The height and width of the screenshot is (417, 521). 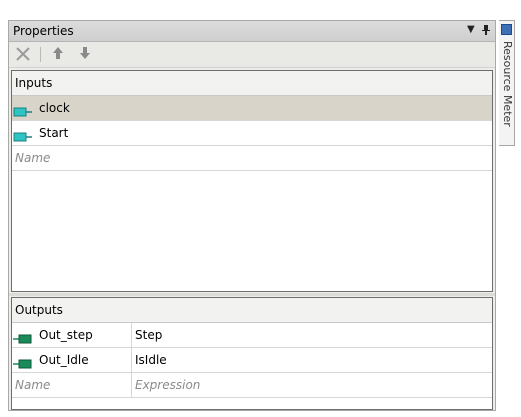 What do you see at coordinates (252, 83) in the screenshot?
I see `inputs-header: Inputs` at bounding box center [252, 83].